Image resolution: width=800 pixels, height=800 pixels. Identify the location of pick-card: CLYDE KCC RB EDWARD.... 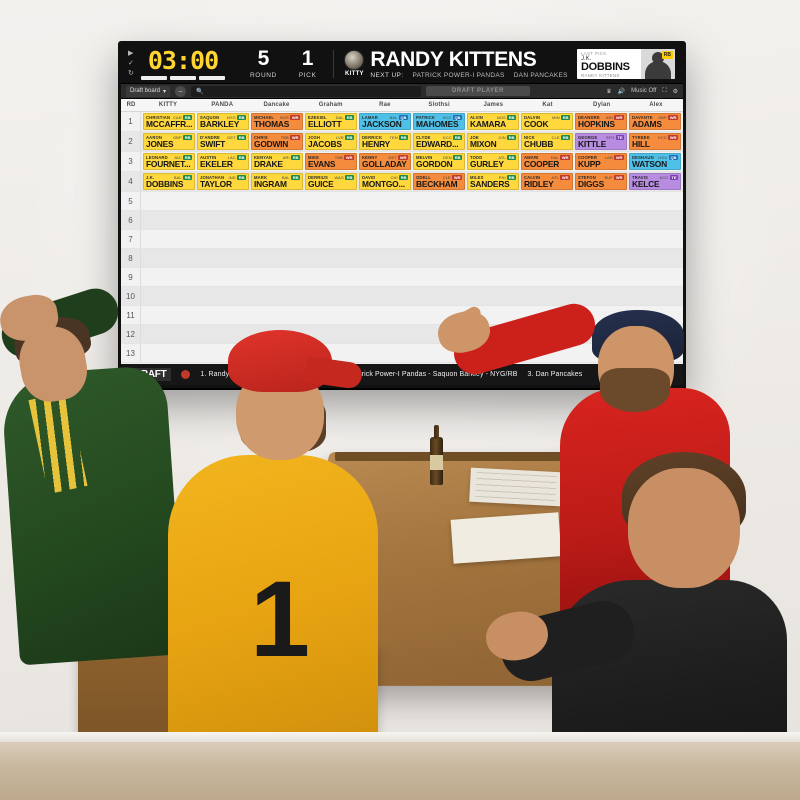
(439, 141).